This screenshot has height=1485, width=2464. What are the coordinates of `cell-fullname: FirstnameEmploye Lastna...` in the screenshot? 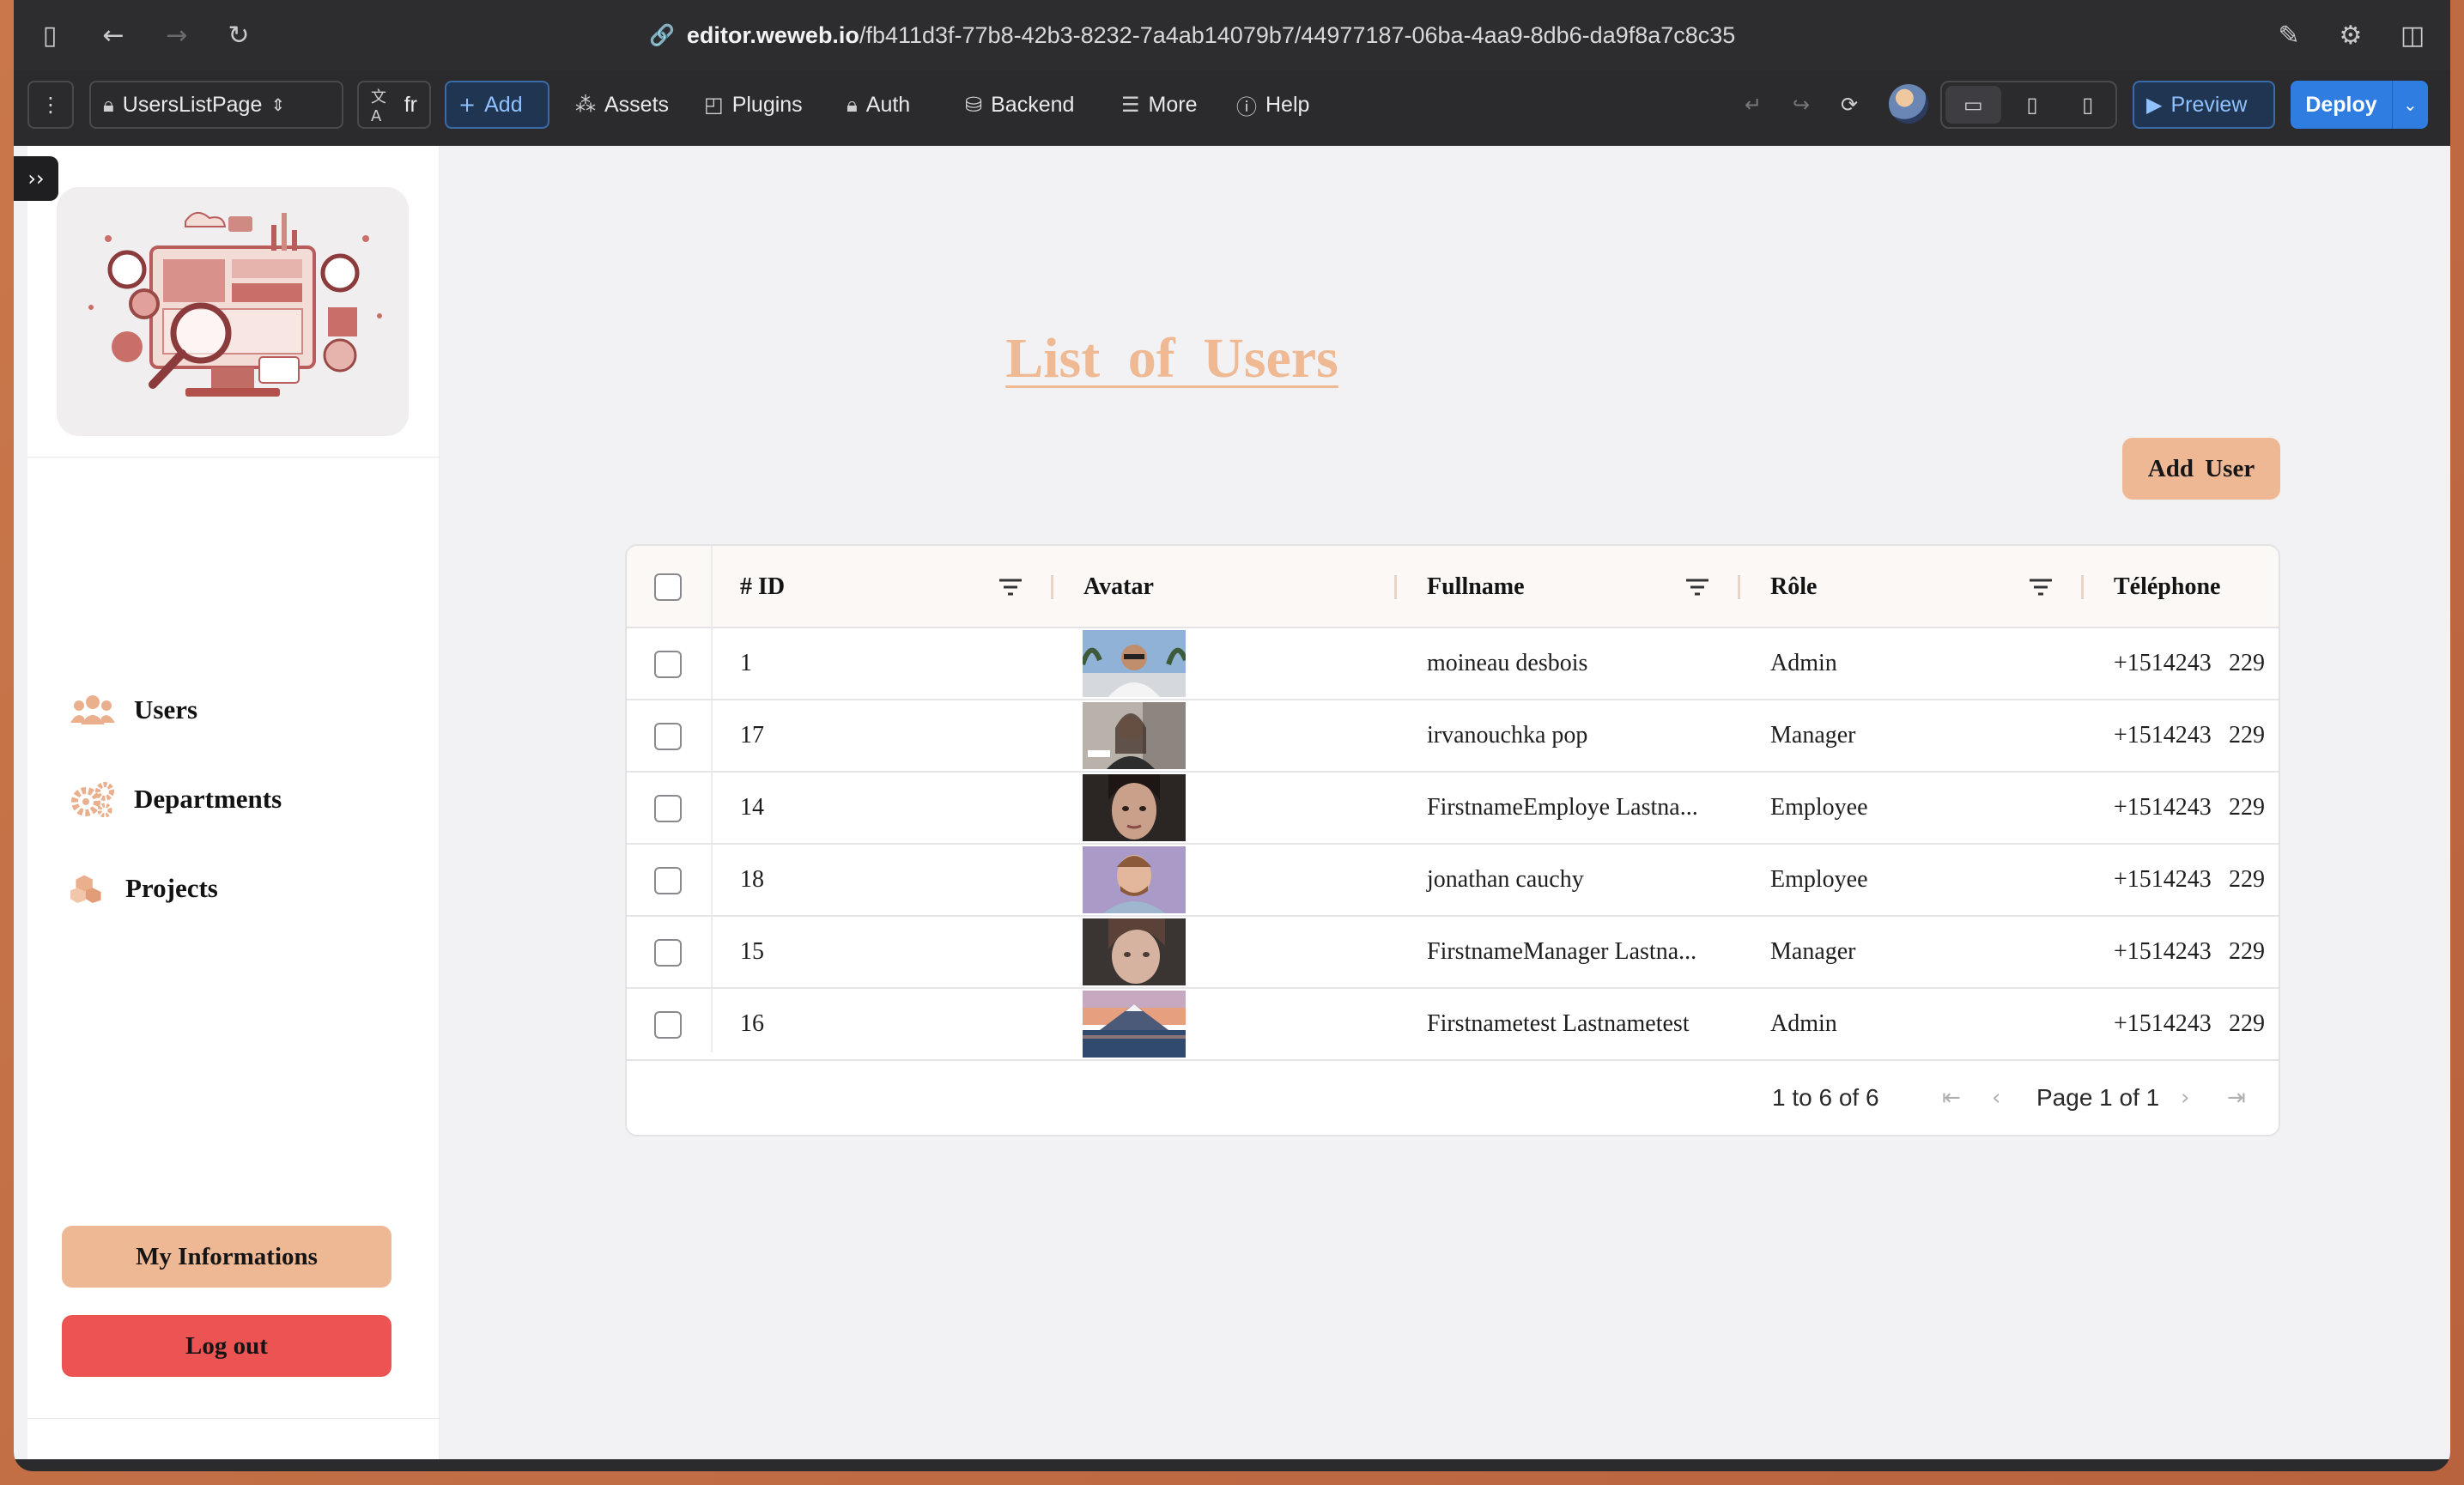 It's located at (1562, 808).